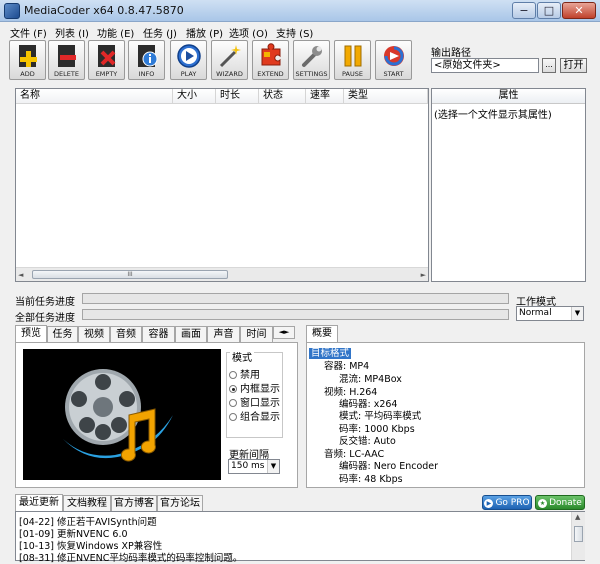 The height and width of the screenshot is (564, 600). What do you see at coordinates (284, 332) in the screenshot?
I see `tab-scroll-arrows: ◄►` at bounding box center [284, 332].